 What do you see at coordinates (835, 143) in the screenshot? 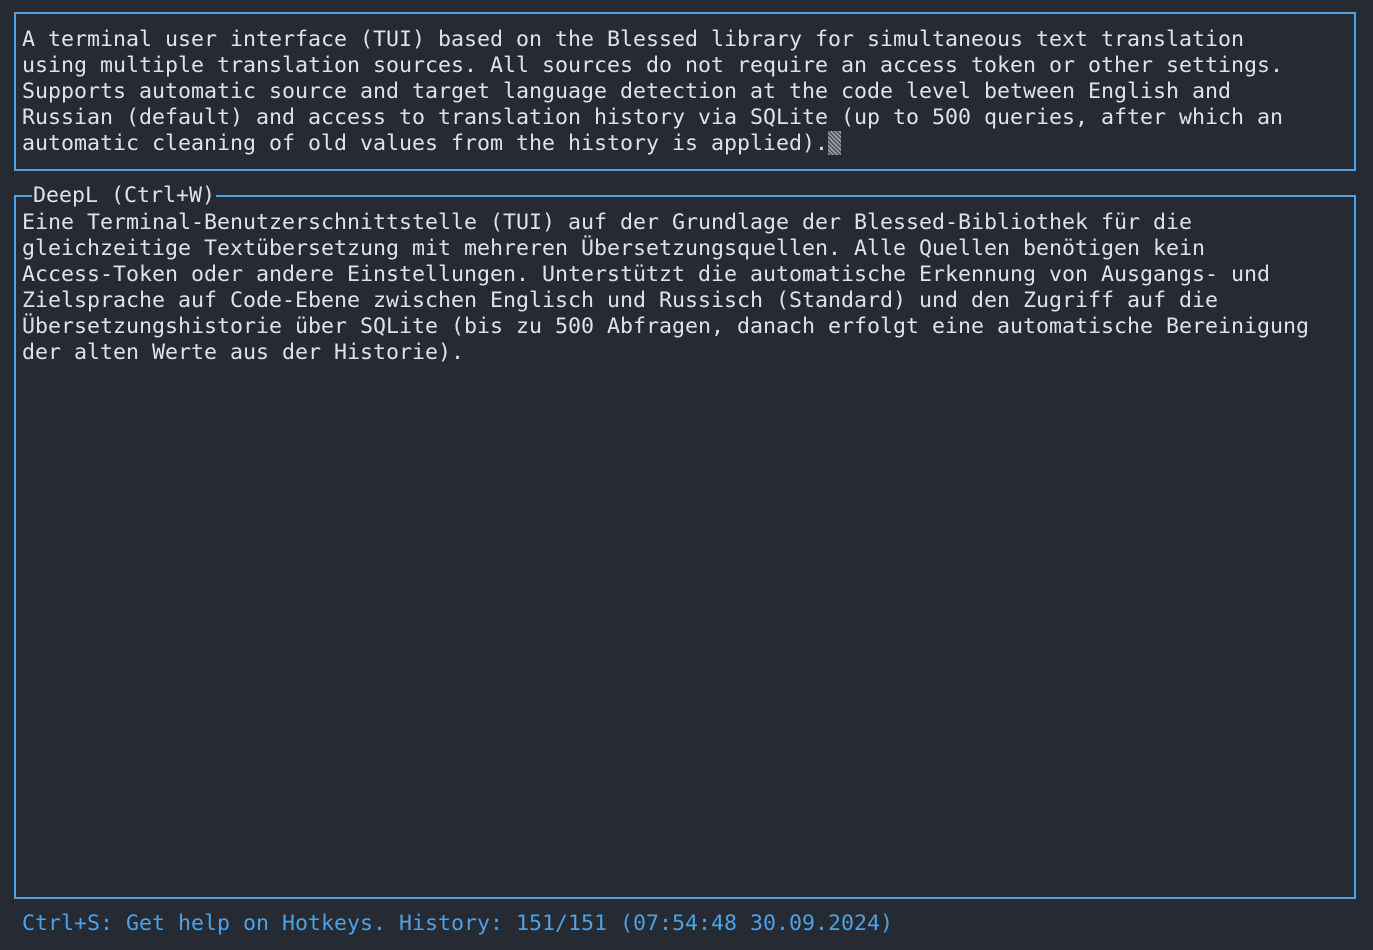
I see `text-cursor` at bounding box center [835, 143].